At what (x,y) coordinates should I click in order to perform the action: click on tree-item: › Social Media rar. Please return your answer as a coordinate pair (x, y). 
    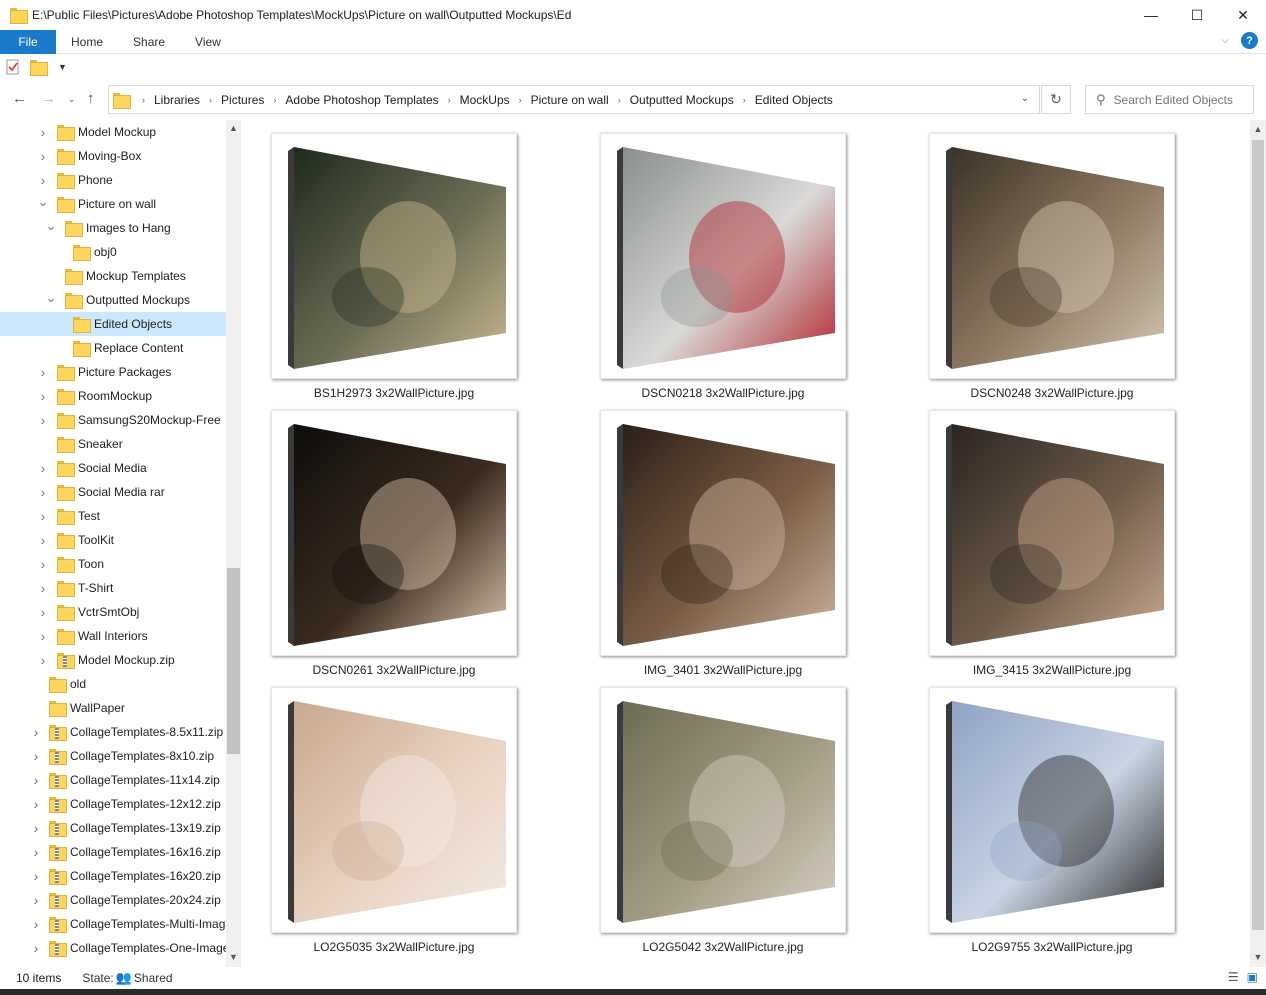
    Looking at the image, I should click on (113, 492).